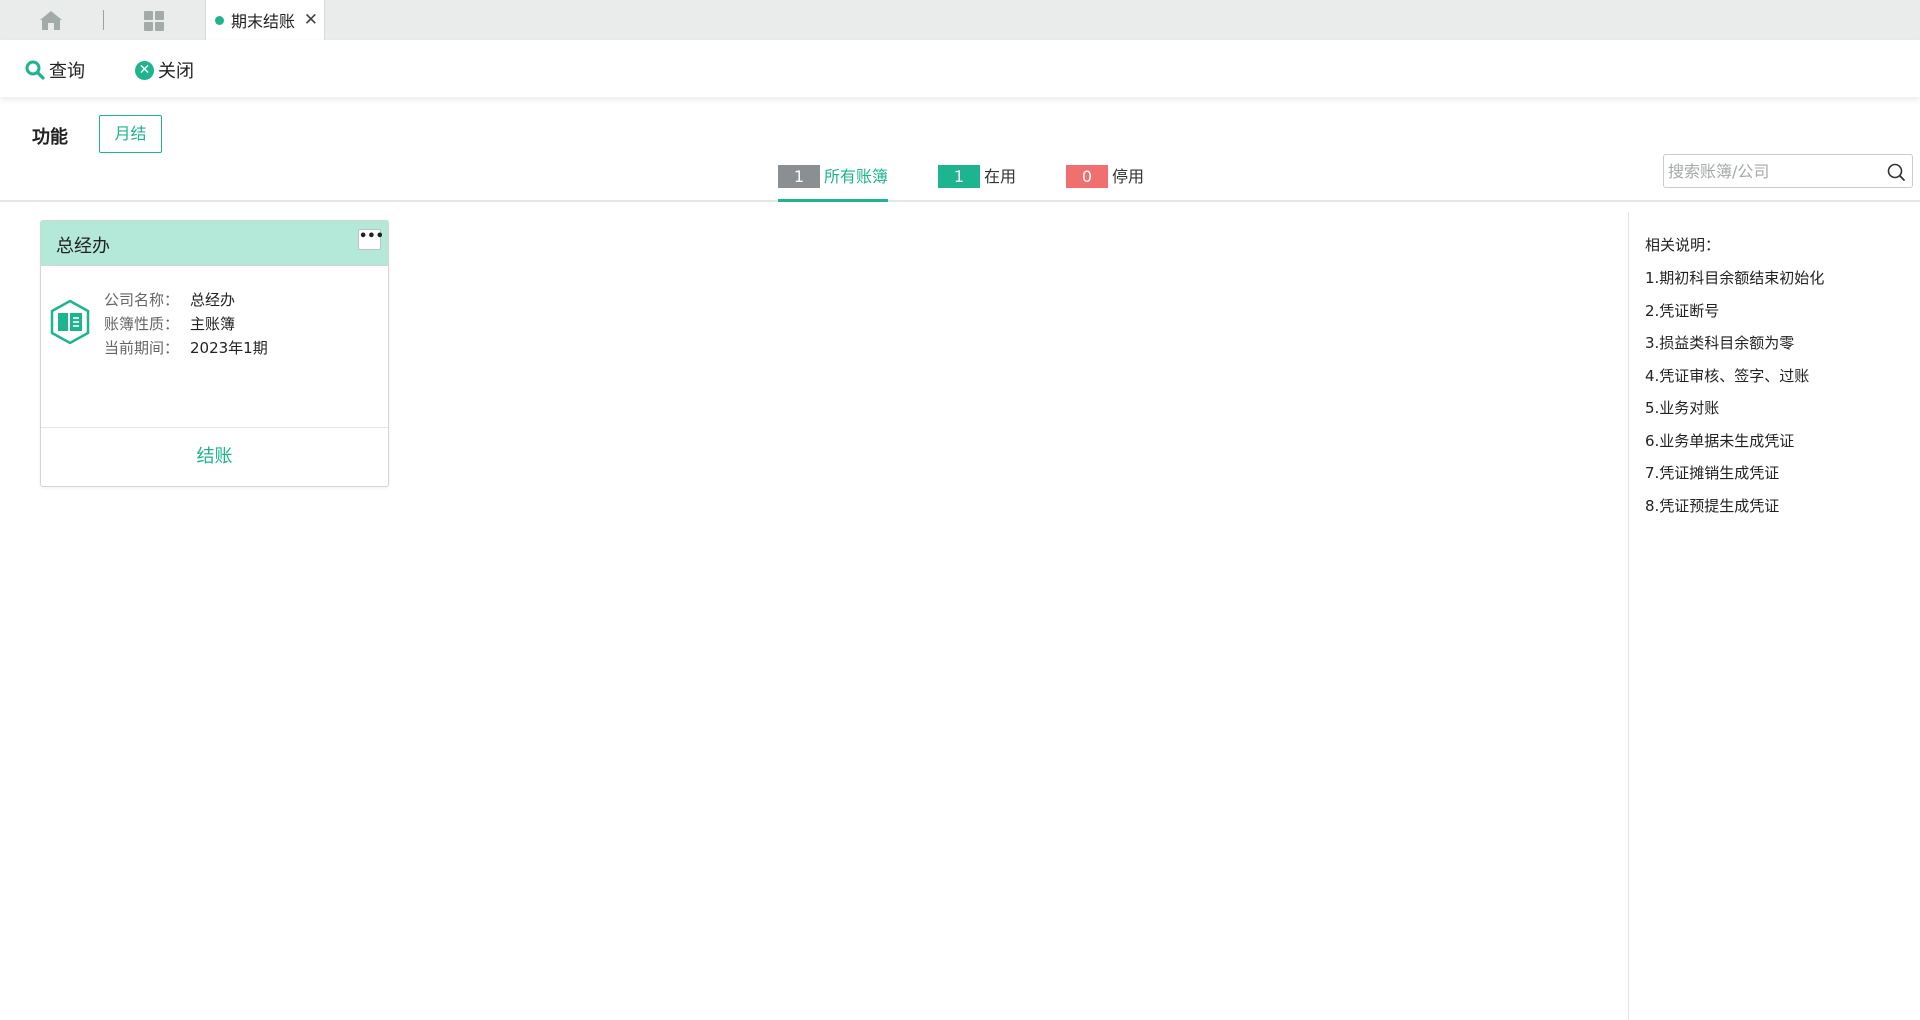  What do you see at coordinates (856, 176) in the screenshot?
I see `filter-label: 所有账簿` at bounding box center [856, 176].